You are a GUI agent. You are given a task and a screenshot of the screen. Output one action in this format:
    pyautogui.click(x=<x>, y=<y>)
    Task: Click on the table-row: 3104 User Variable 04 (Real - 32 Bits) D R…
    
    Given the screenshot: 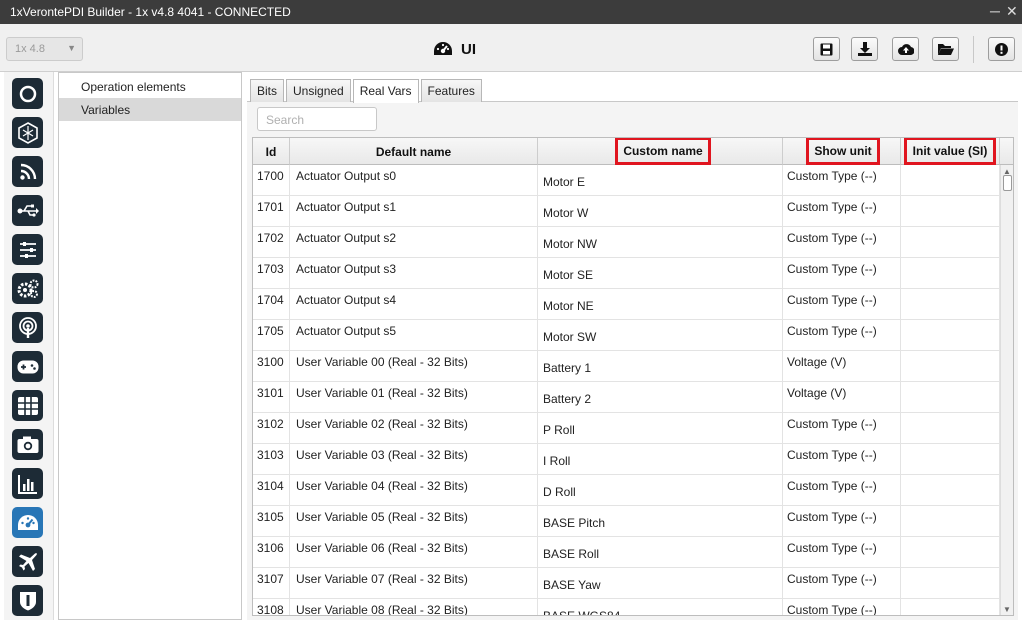 What is the action you would take?
    pyautogui.click(x=626, y=490)
    